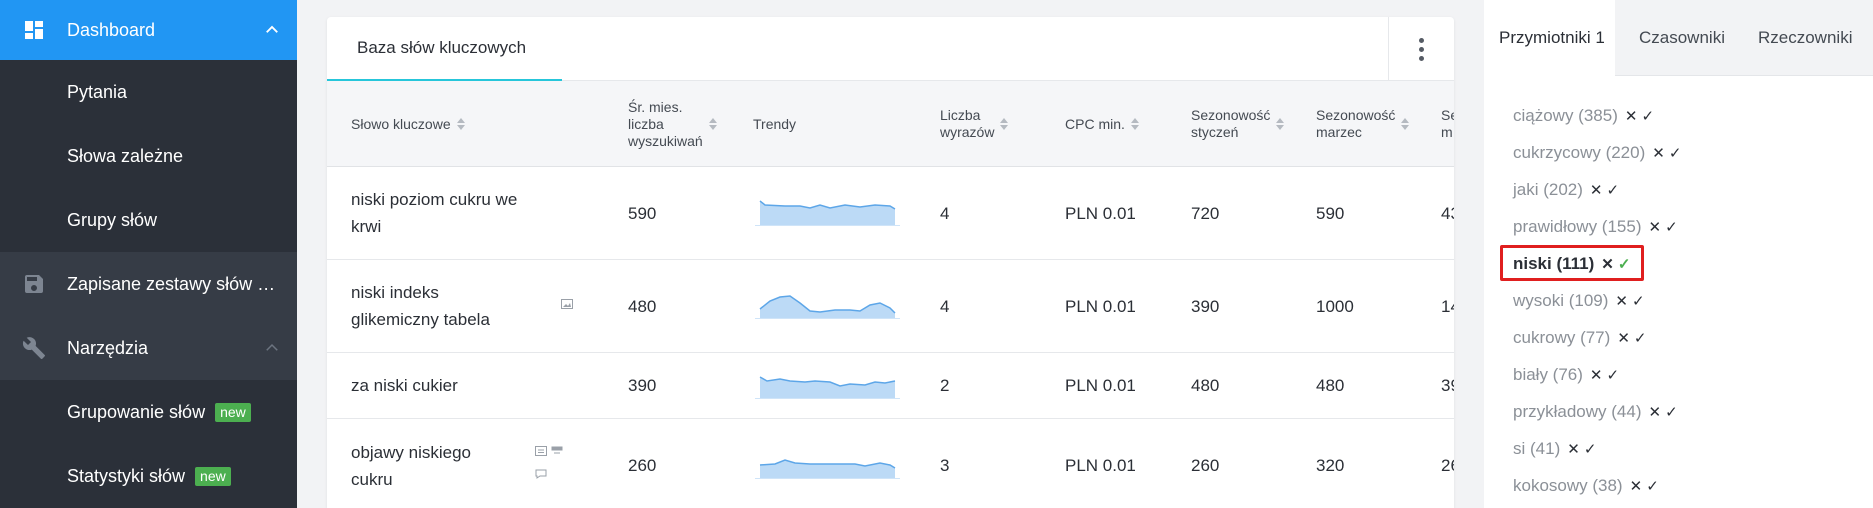 The image size is (1873, 508). I want to click on sidebar-item-grupy-slow: Grupy słów, so click(148, 220).